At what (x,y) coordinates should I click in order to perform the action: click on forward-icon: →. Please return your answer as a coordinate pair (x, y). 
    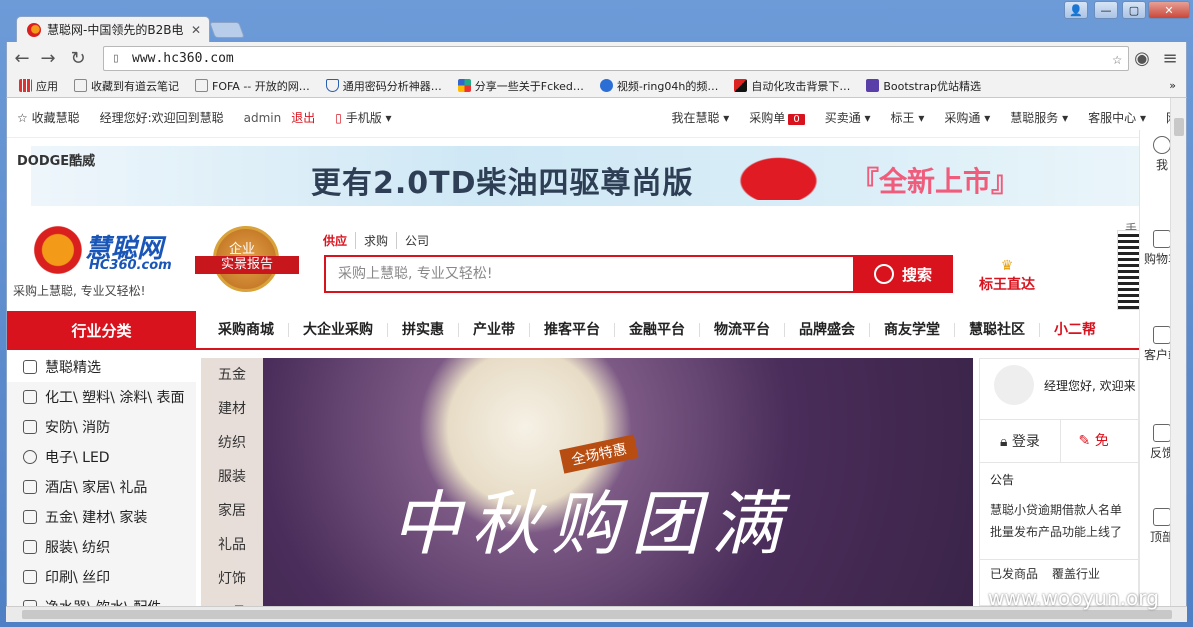
    Looking at the image, I should click on (48, 58).